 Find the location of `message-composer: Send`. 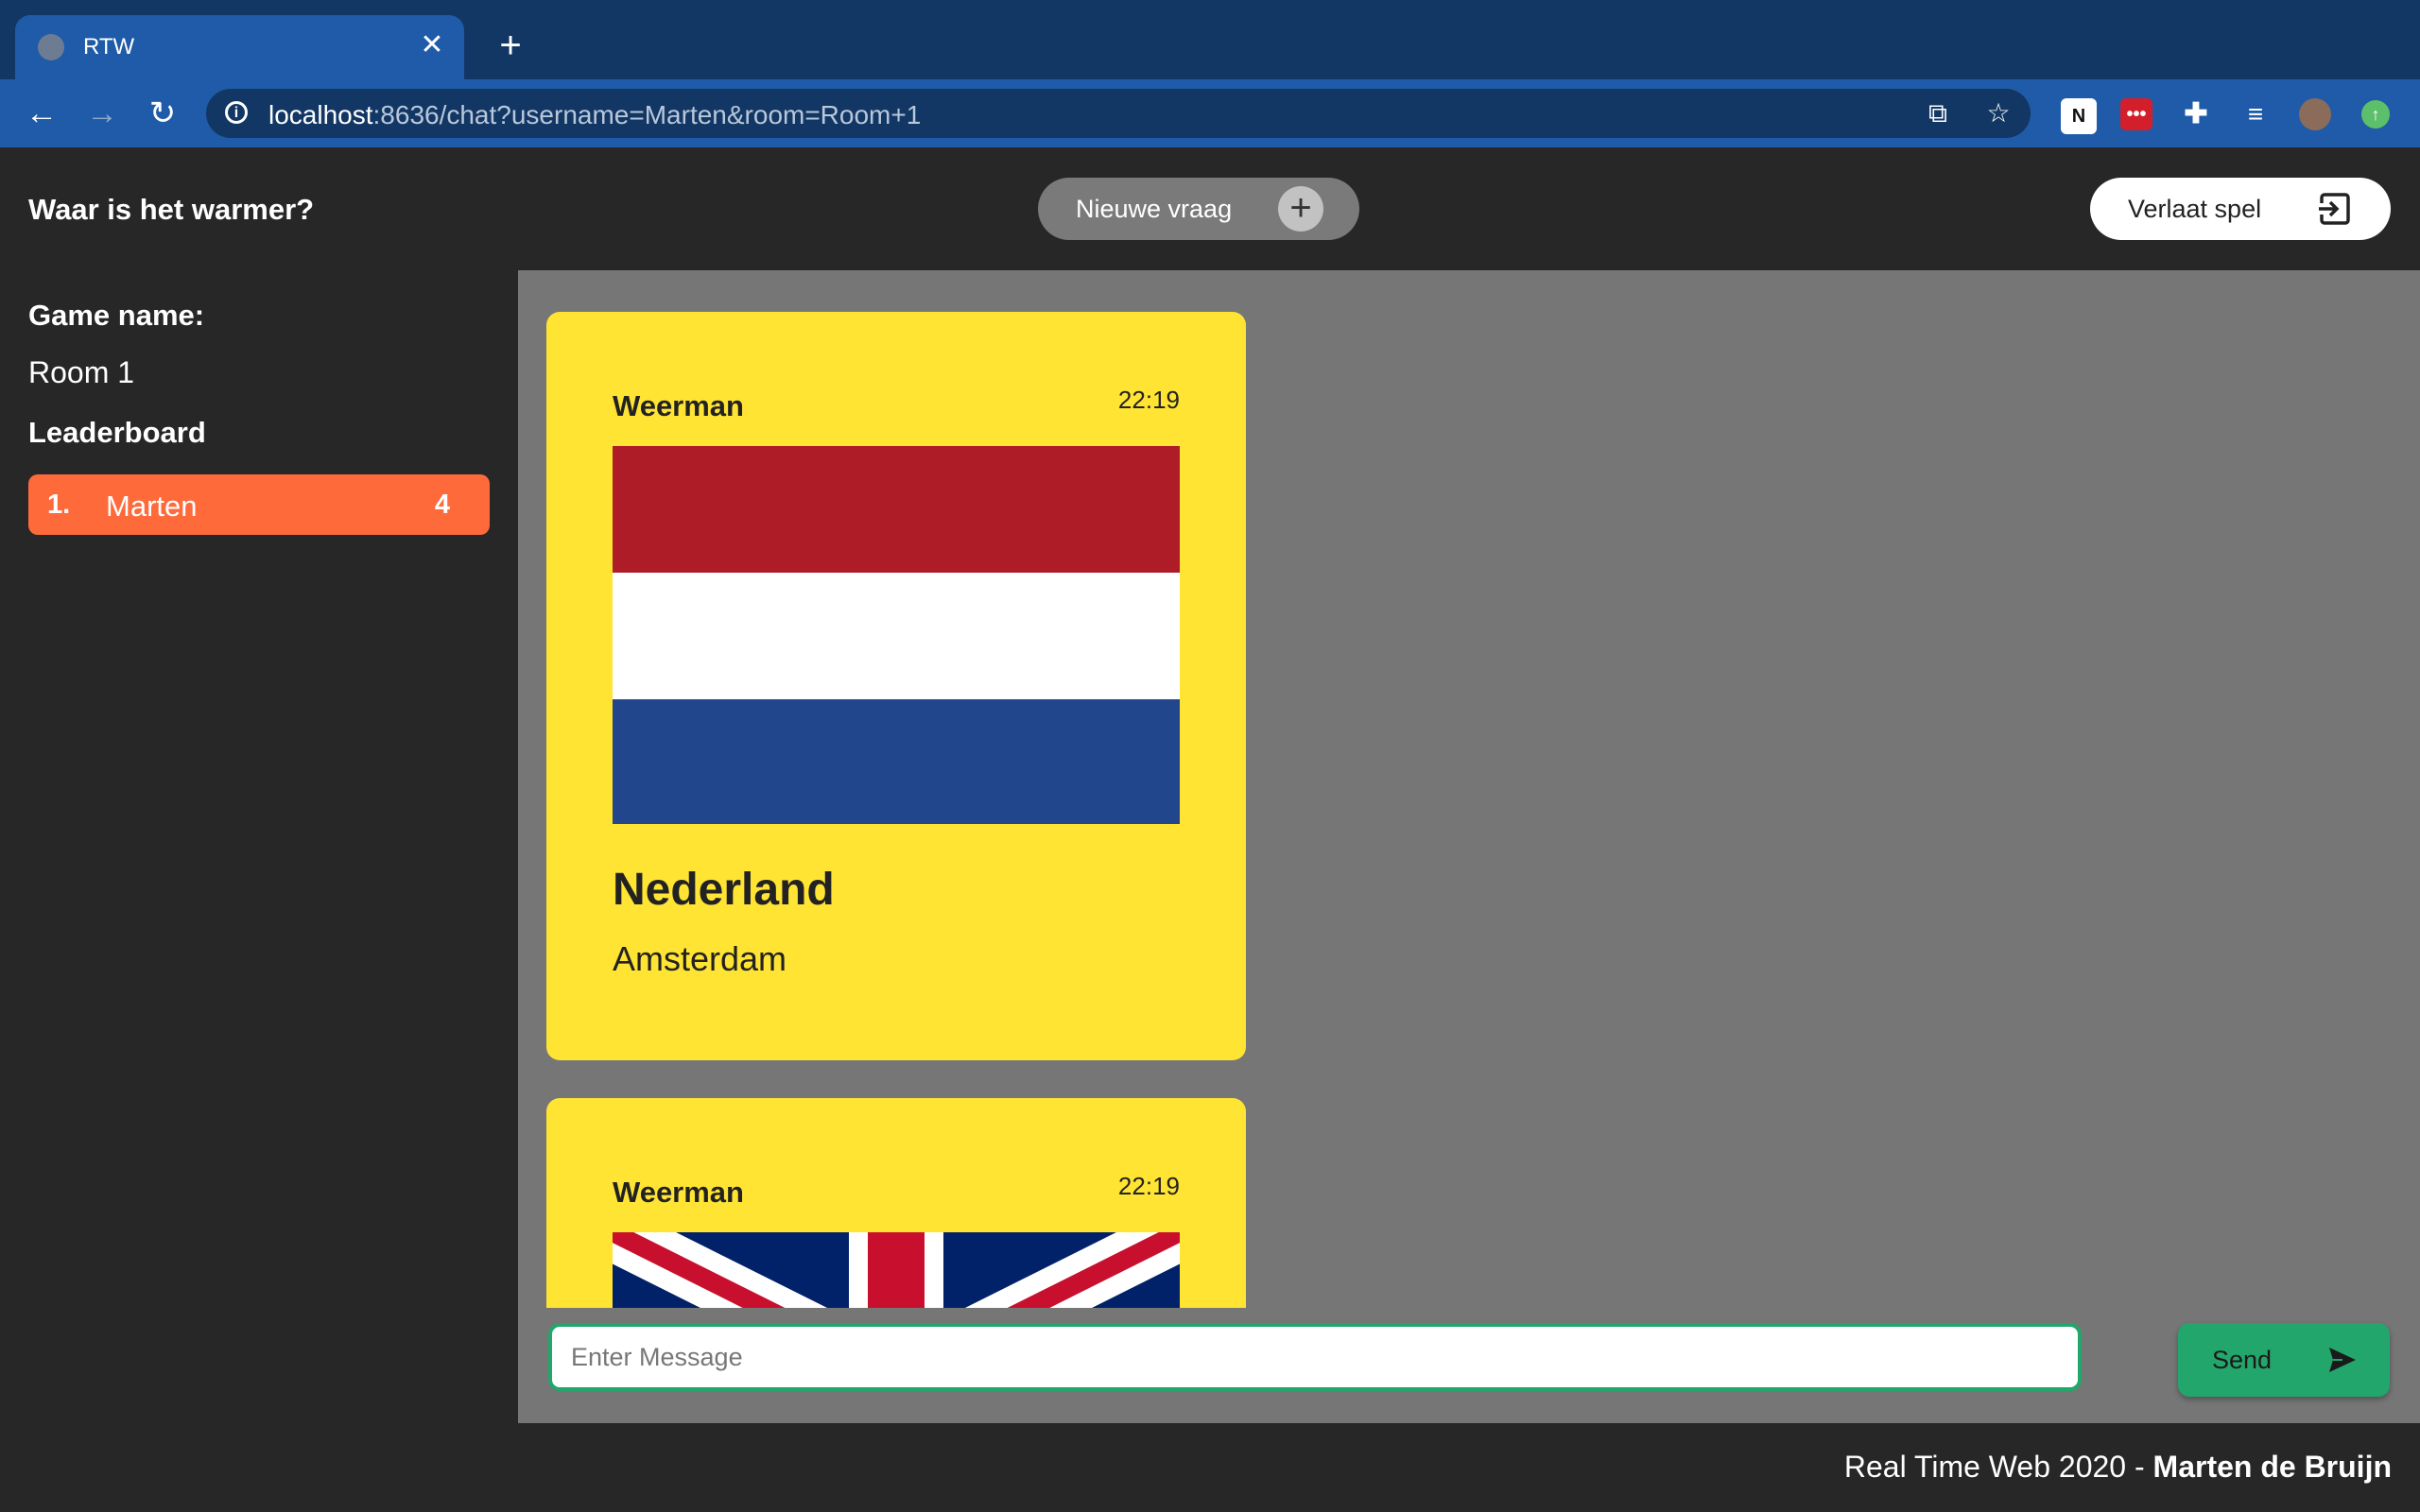

message-composer: Send is located at coordinates (1469, 1365).